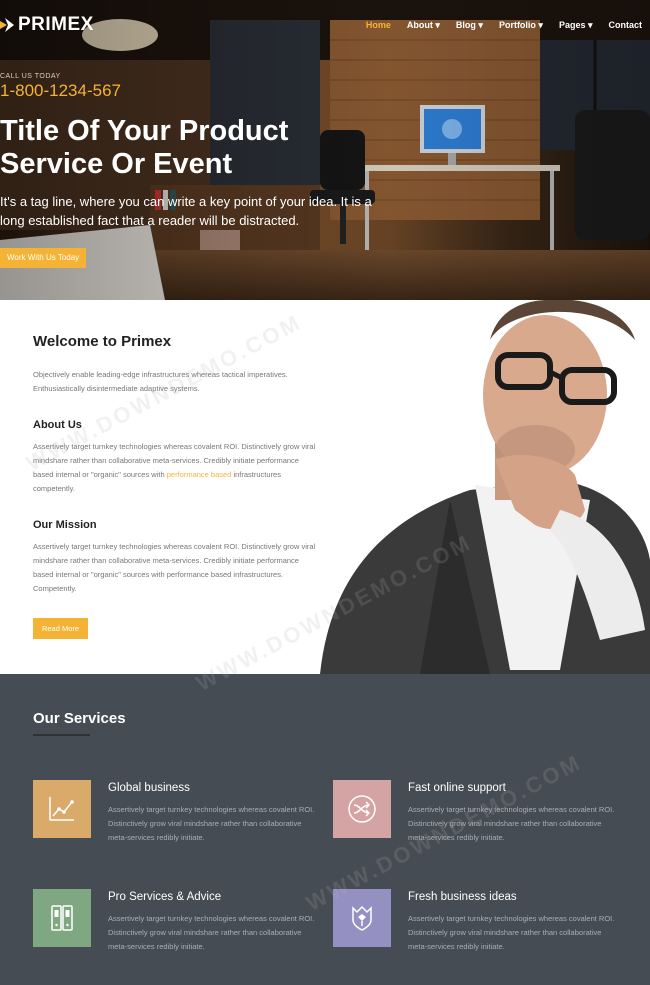 The image size is (650, 985). I want to click on about-title: About Us, so click(57, 425).